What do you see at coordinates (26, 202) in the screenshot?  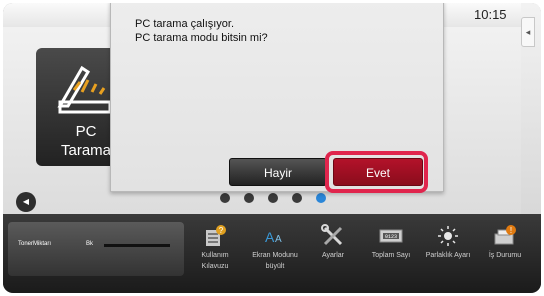 I see `previous-page-button: ◀` at bounding box center [26, 202].